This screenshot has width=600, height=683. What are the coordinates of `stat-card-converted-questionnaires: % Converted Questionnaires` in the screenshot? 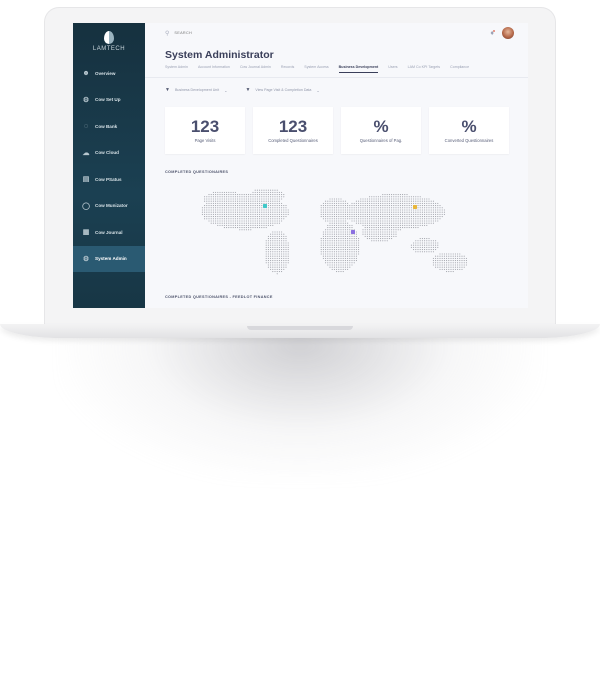 It's located at (469, 130).